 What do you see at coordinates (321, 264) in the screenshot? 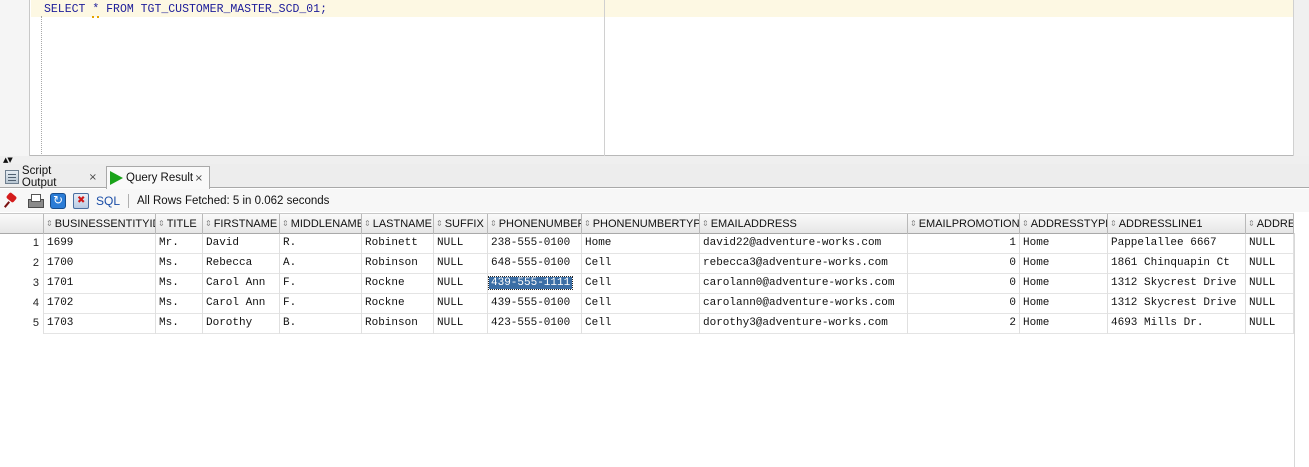
I see `cell-middlename: A.` at bounding box center [321, 264].